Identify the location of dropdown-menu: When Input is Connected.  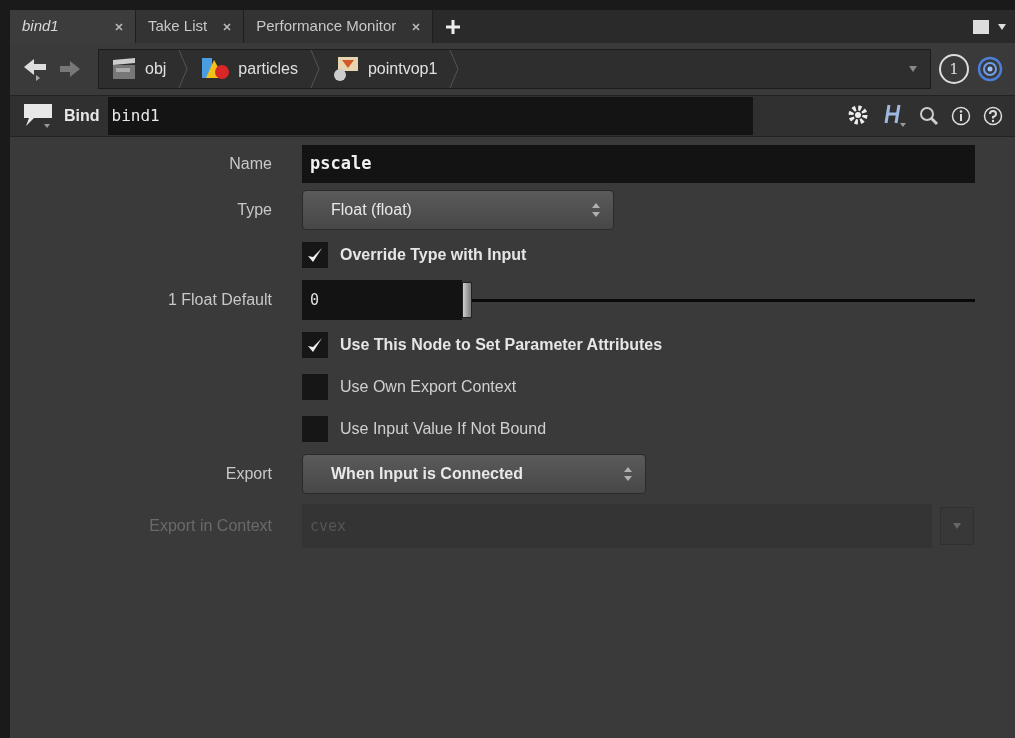
(474, 474).